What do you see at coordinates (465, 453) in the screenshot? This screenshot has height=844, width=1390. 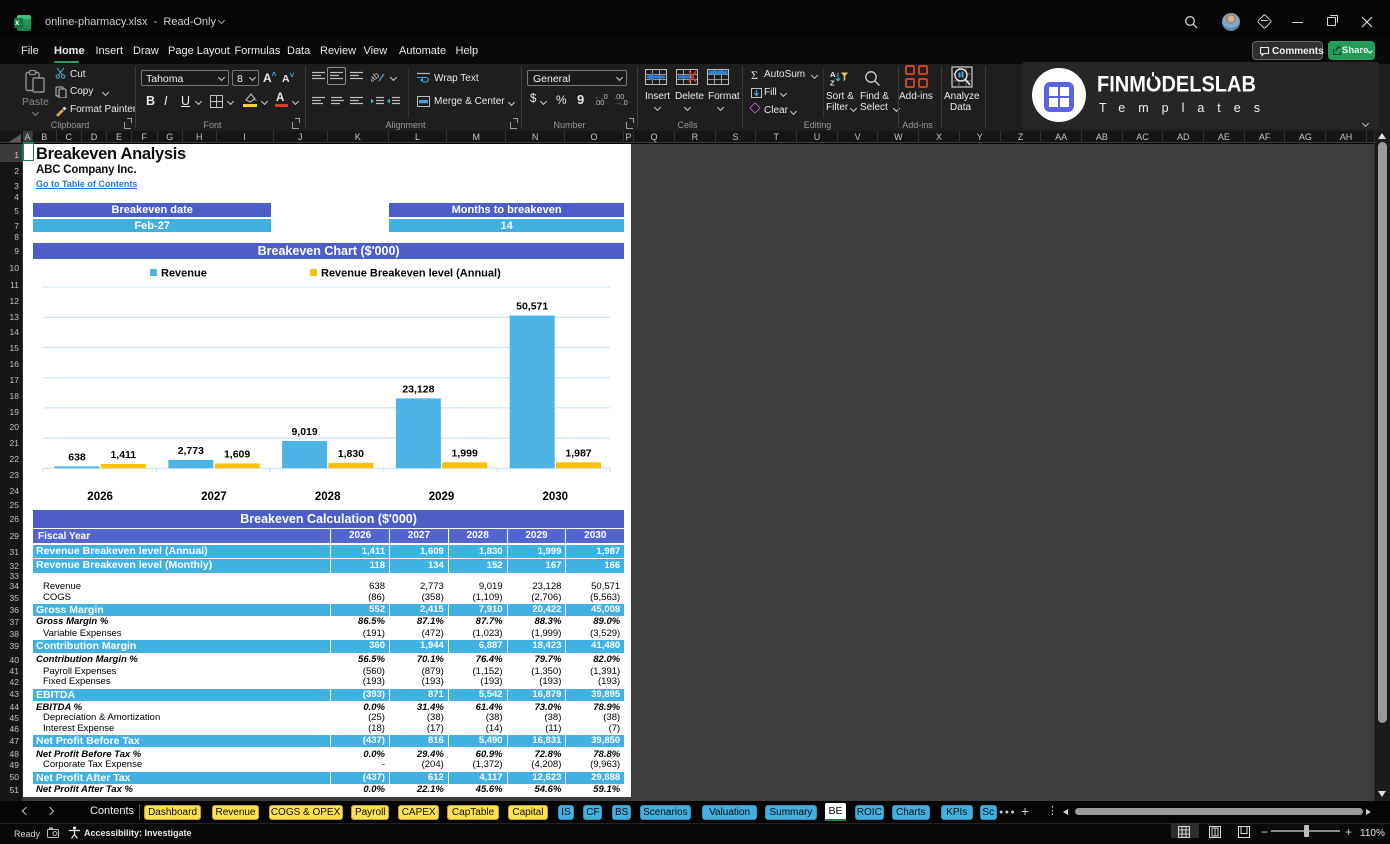 I see `svg-text: 1,999` at bounding box center [465, 453].